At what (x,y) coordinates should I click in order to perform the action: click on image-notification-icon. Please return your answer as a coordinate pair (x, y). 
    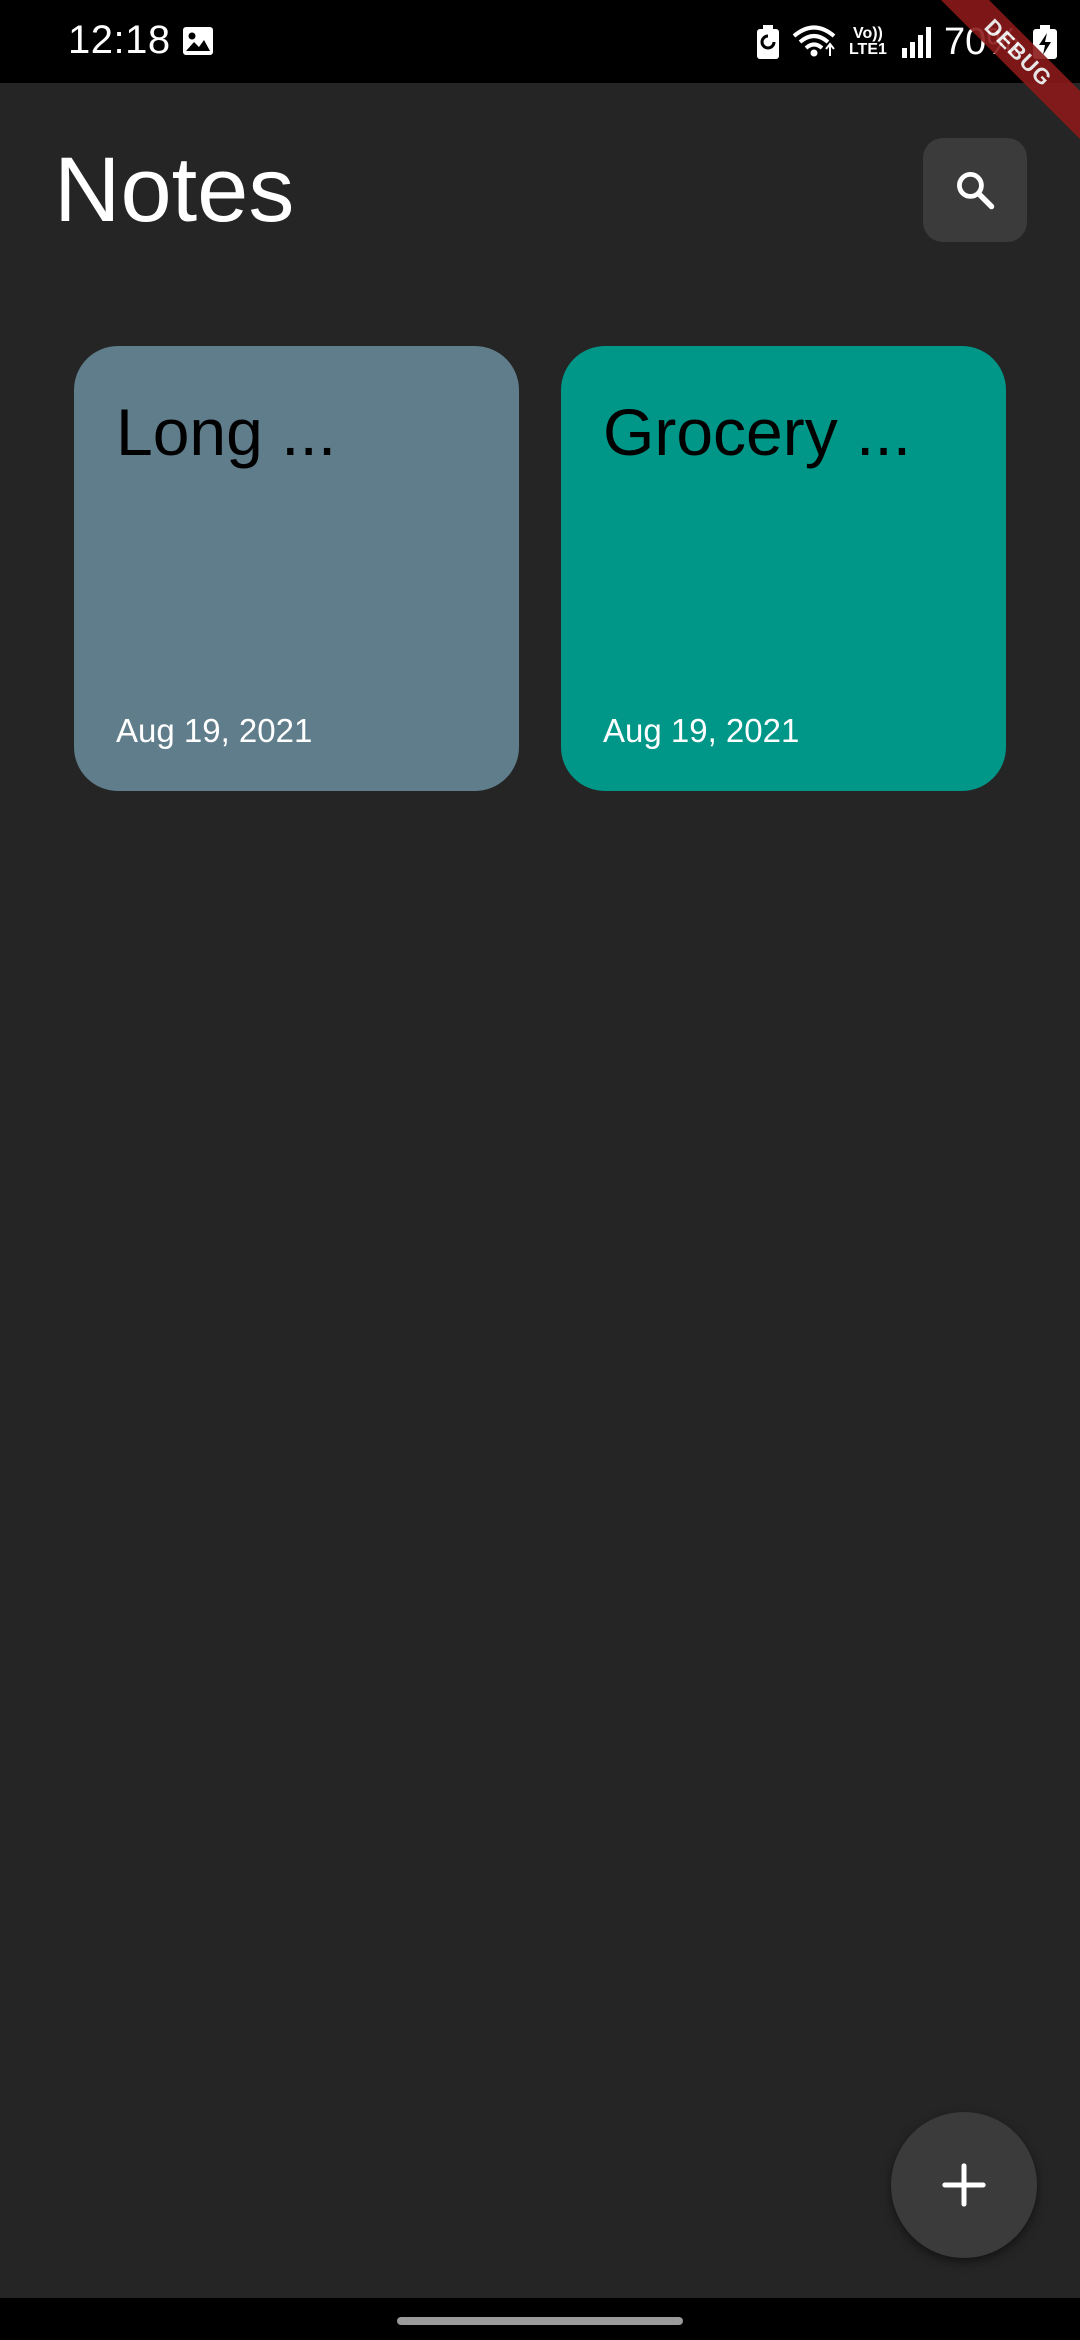
    Looking at the image, I should click on (198, 41).